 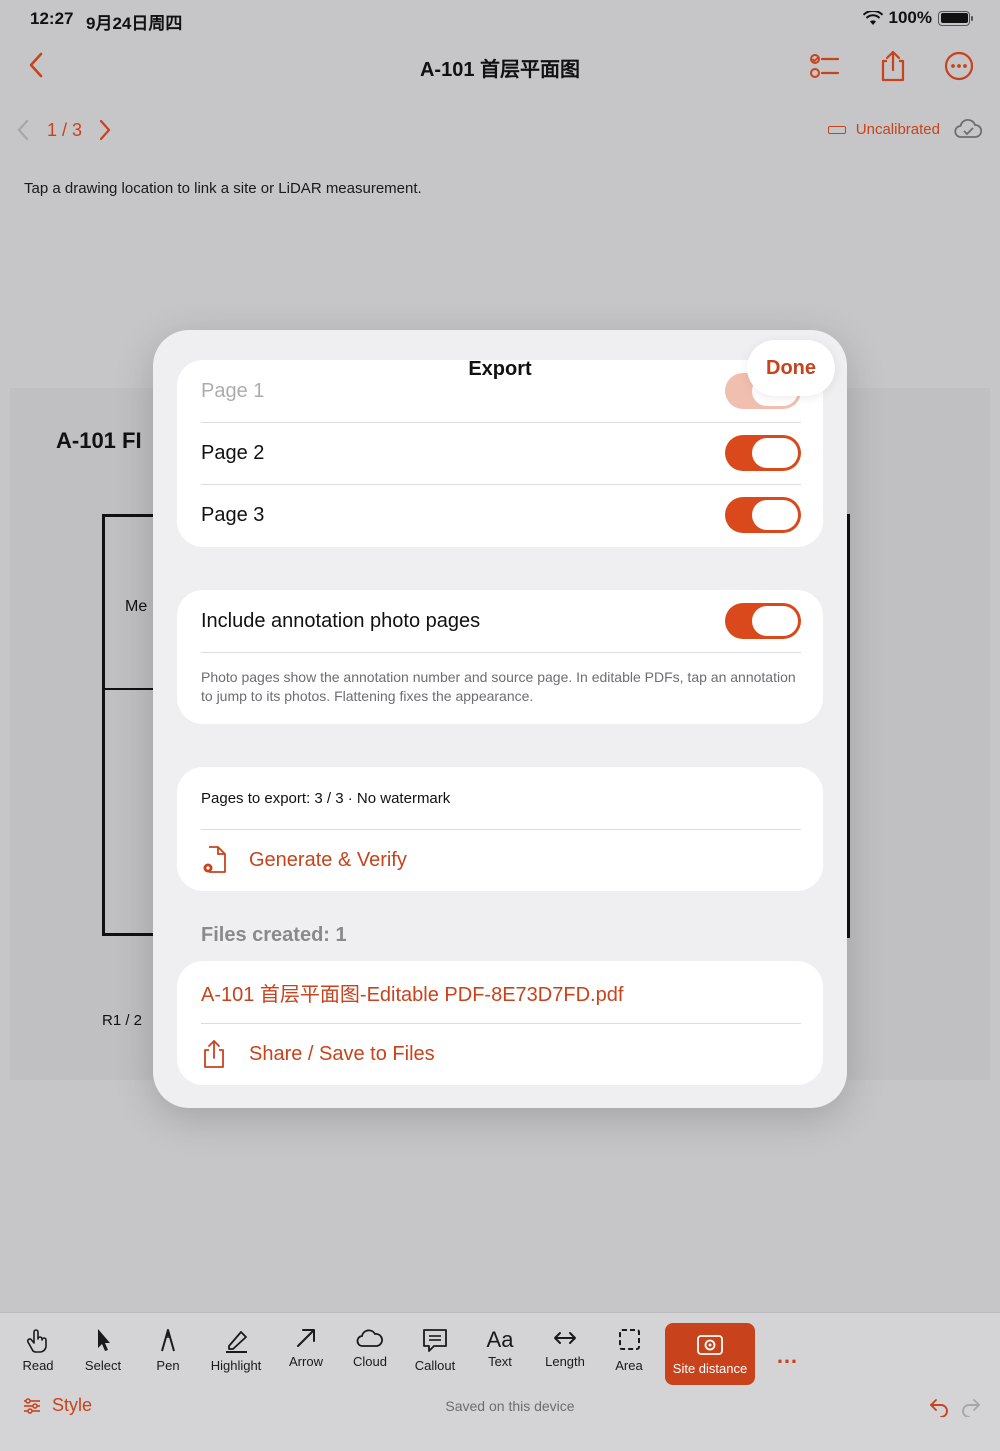 I want to click on status-bar: 12:27 9月24日周四 100%, so click(x=500, y=20).